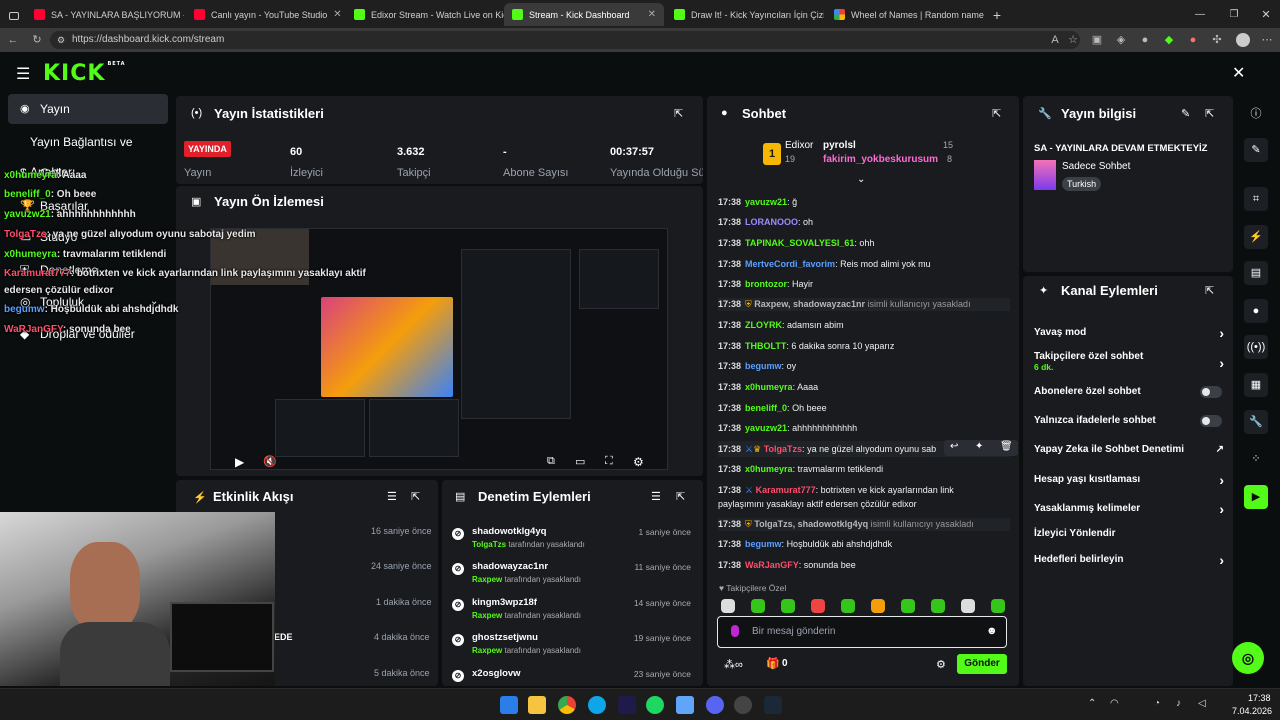 The image size is (1280, 720). What do you see at coordinates (1129, 509) in the screenshot?
I see `action-banned-words: Yasaklanmış kelimeler ›` at bounding box center [1129, 509].